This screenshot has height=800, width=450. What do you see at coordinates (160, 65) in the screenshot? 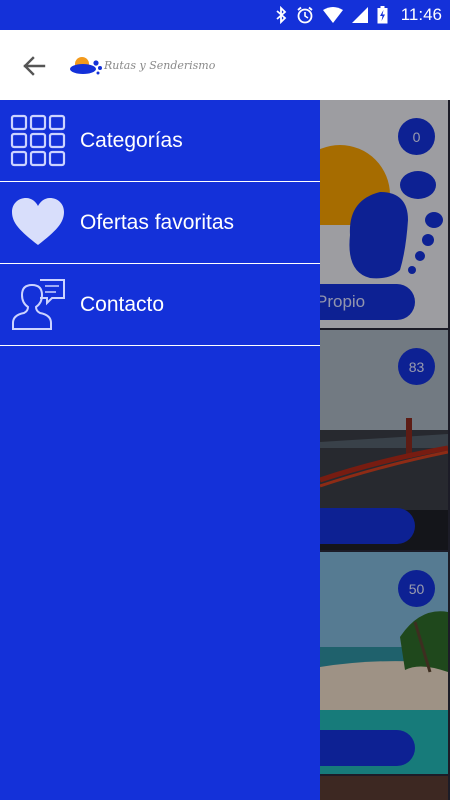
I see `app-logo-text: Rutas y Senderismo` at bounding box center [160, 65].